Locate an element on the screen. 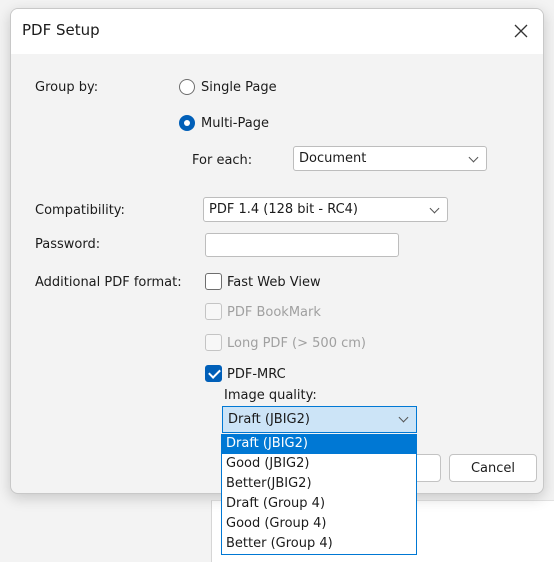 Image resolution: width=554 pixels, height=562 pixels. dialog-title: PDF Setup is located at coordinates (61, 30).